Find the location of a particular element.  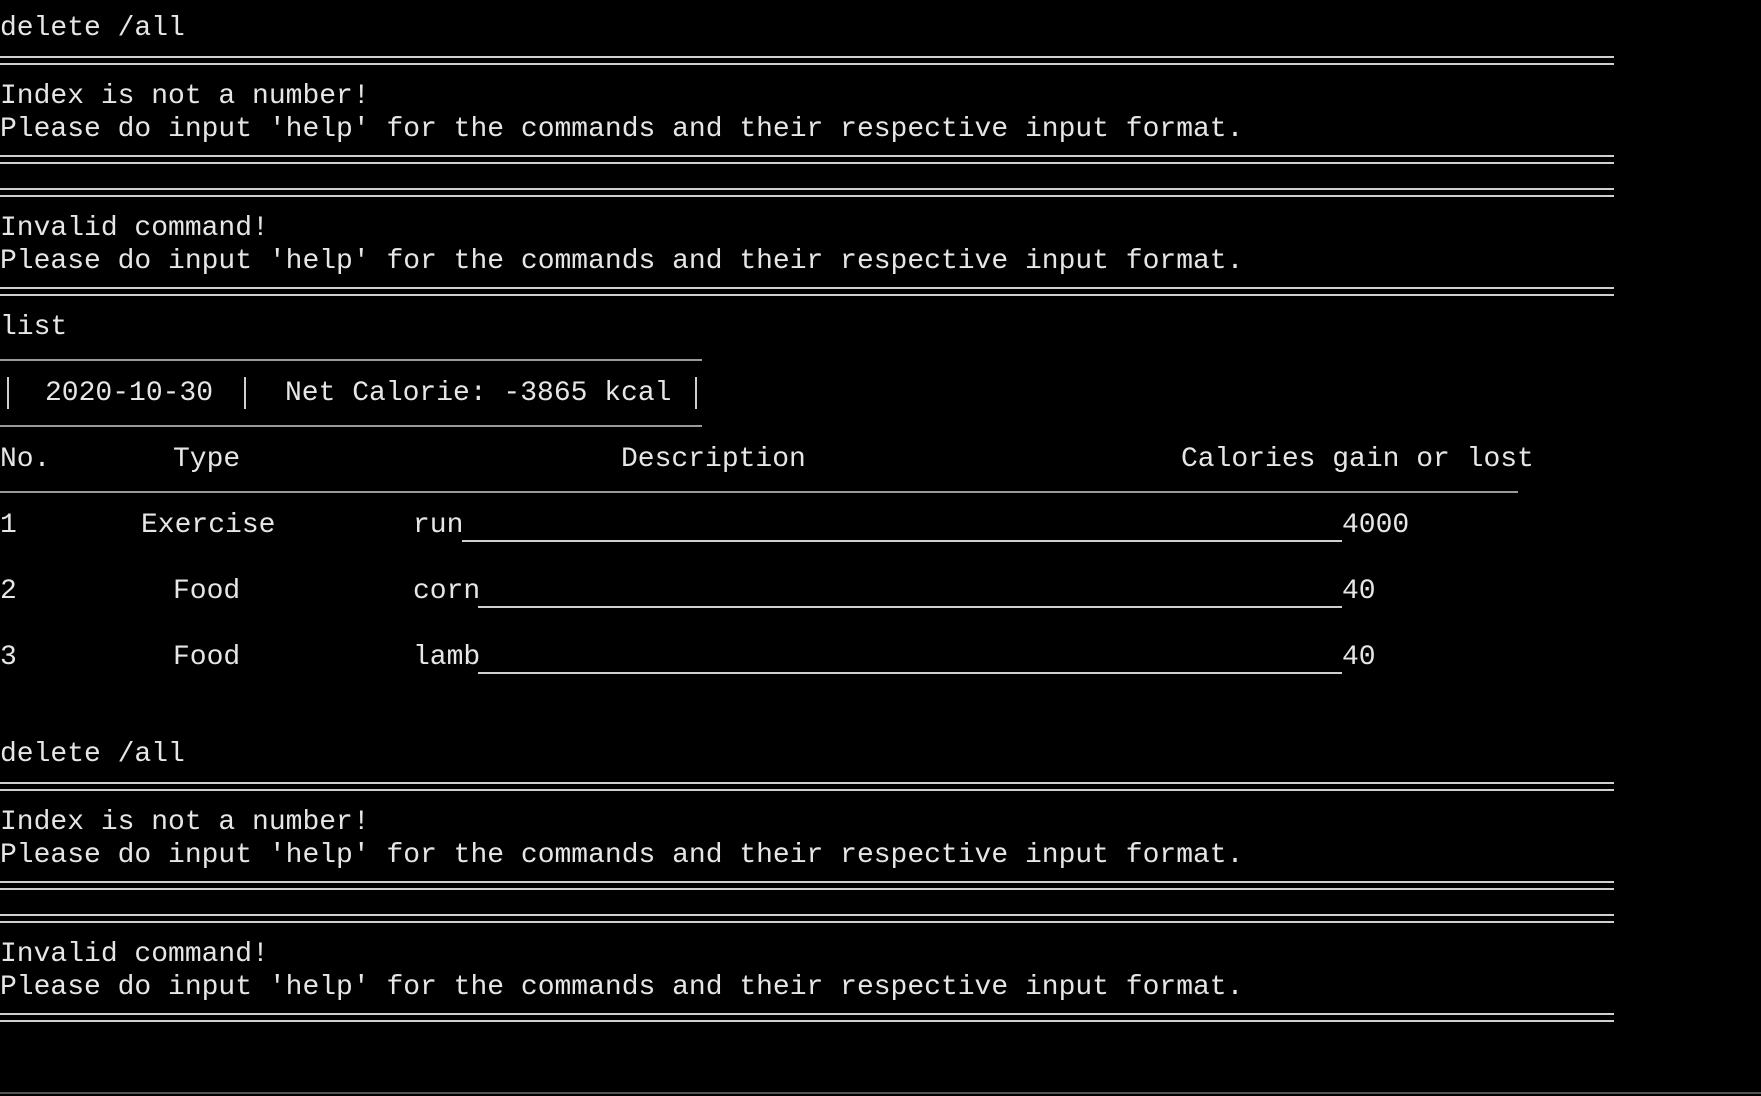

row-no: 2 is located at coordinates (8, 591).